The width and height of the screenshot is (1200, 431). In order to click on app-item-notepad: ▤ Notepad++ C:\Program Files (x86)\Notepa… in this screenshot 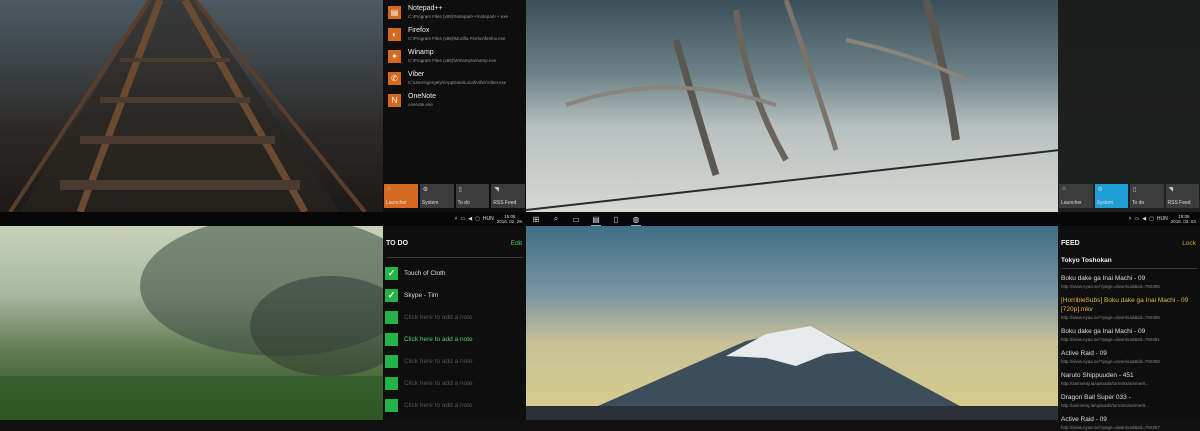, I will do `click(454, 12)`.